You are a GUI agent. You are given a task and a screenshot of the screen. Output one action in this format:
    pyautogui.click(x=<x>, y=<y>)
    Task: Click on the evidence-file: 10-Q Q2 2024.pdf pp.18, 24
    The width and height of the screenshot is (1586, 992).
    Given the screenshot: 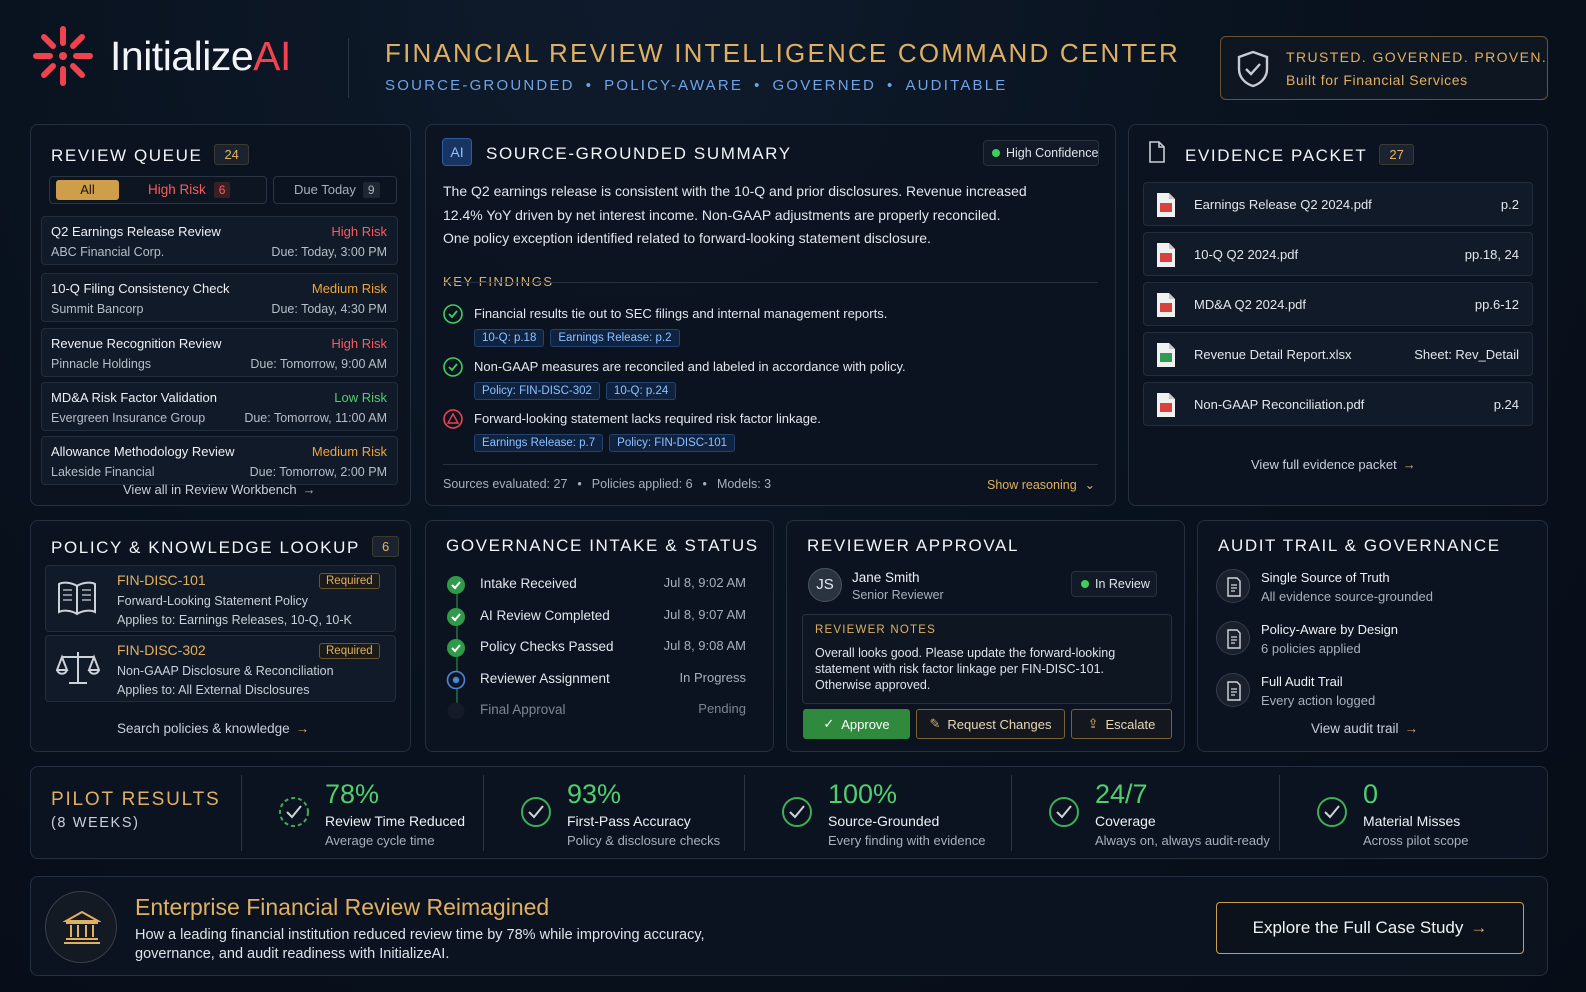 What is the action you would take?
    pyautogui.click(x=1338, y=254)
    